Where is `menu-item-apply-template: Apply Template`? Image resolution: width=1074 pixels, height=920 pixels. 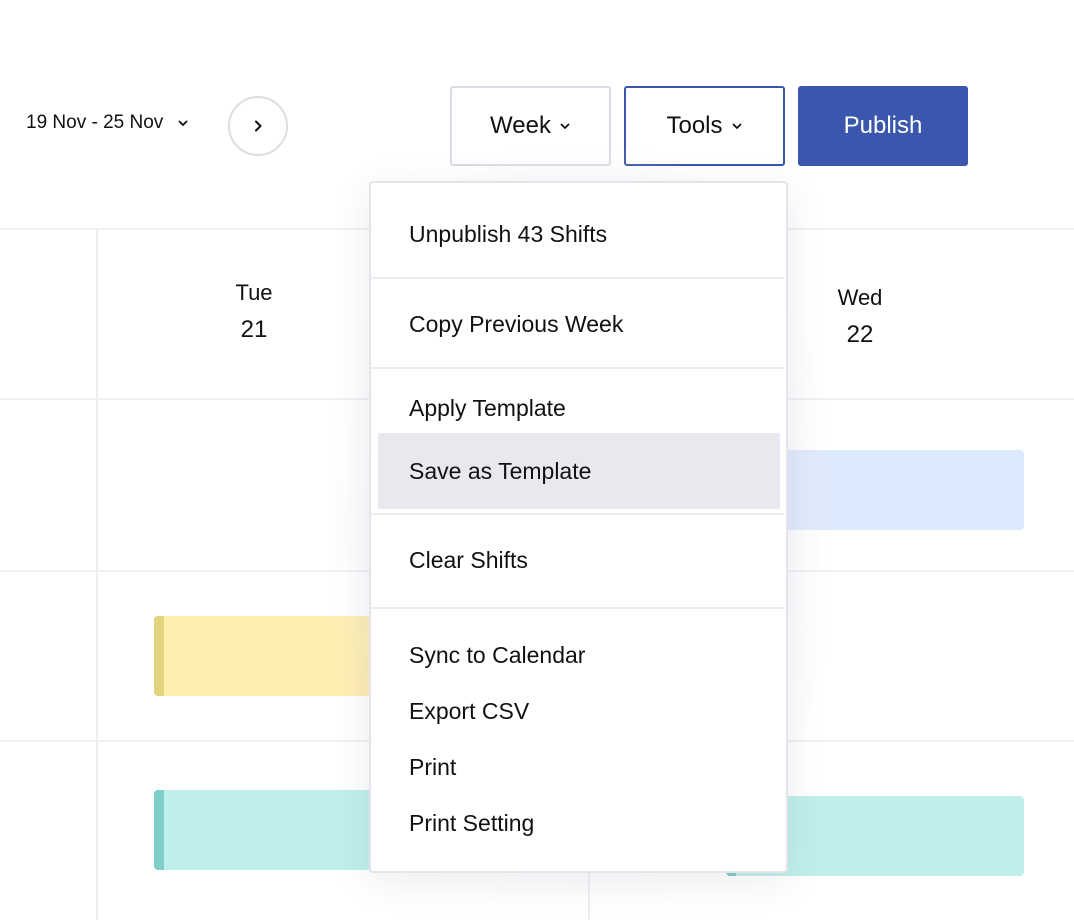 menu-item-apply-template: Apply Template is located at coordinates (579, 408).